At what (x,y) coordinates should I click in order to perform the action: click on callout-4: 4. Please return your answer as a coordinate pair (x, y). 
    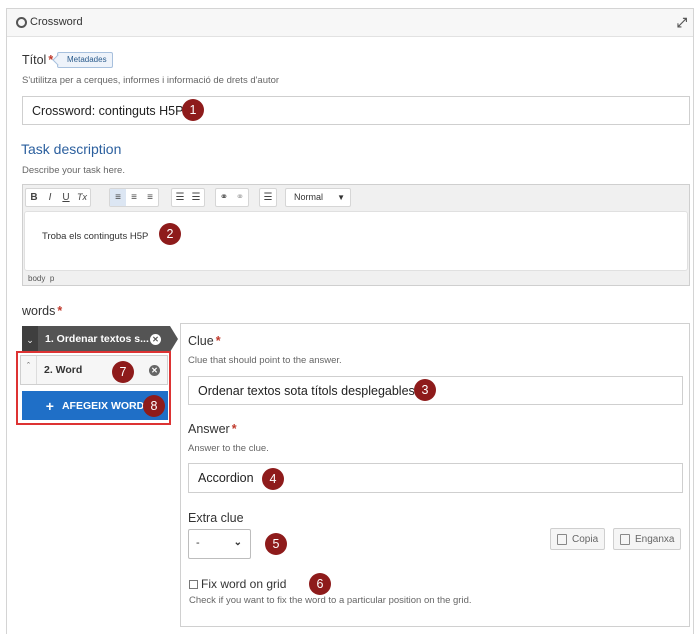
    Looking at the image, I should click on (273, 479).